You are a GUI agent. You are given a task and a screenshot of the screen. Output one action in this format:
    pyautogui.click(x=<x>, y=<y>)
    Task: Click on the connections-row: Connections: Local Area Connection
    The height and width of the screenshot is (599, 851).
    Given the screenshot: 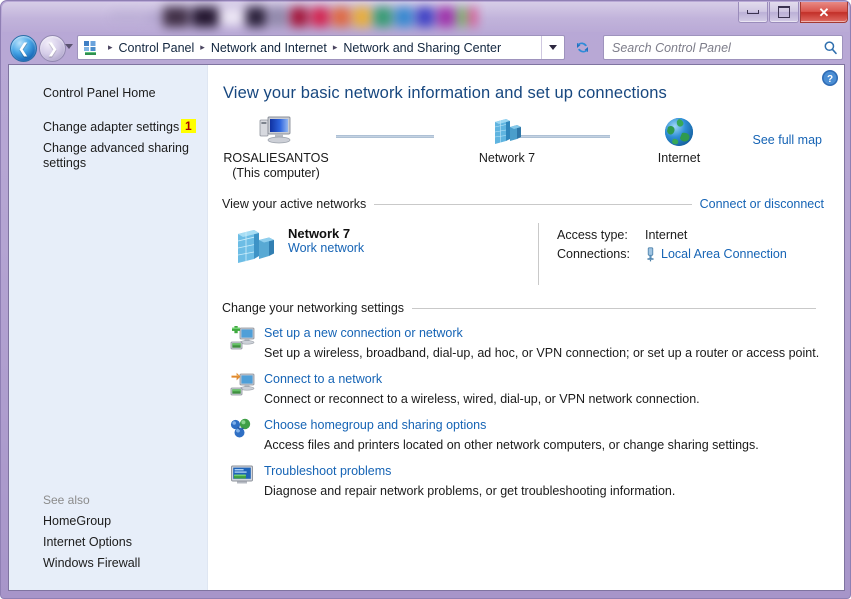 What is the action you would take?
    pyautogui.click(x=672, y=254)
    